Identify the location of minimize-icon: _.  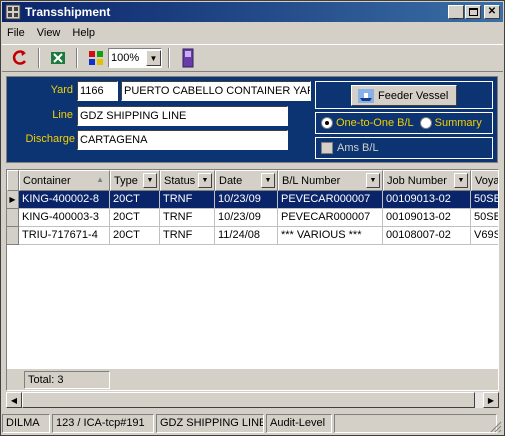
(456, 14).